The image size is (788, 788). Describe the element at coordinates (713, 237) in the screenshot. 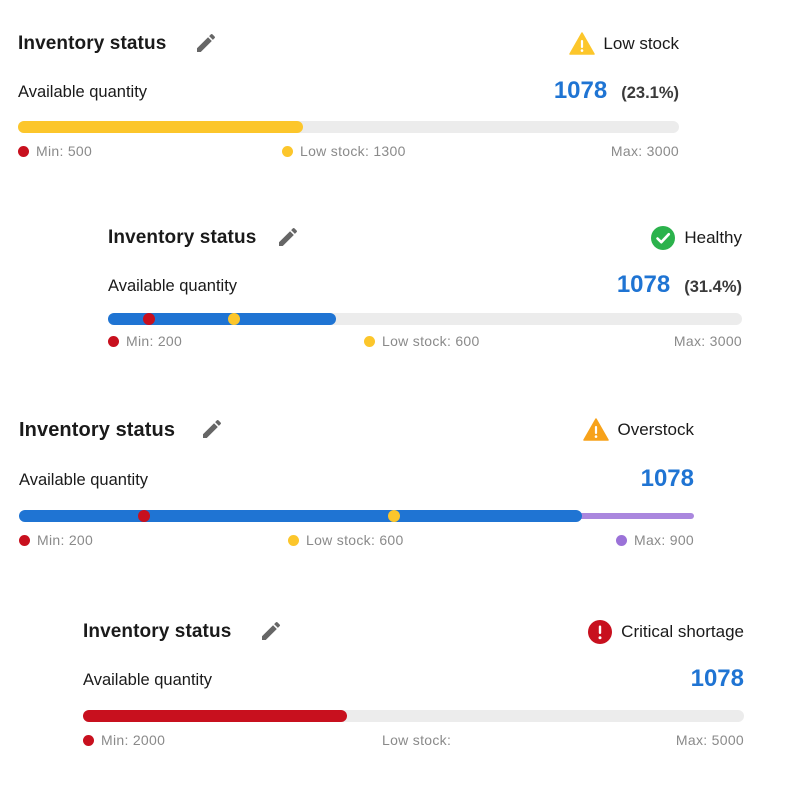

I see `status-label: Healthy` at that location.